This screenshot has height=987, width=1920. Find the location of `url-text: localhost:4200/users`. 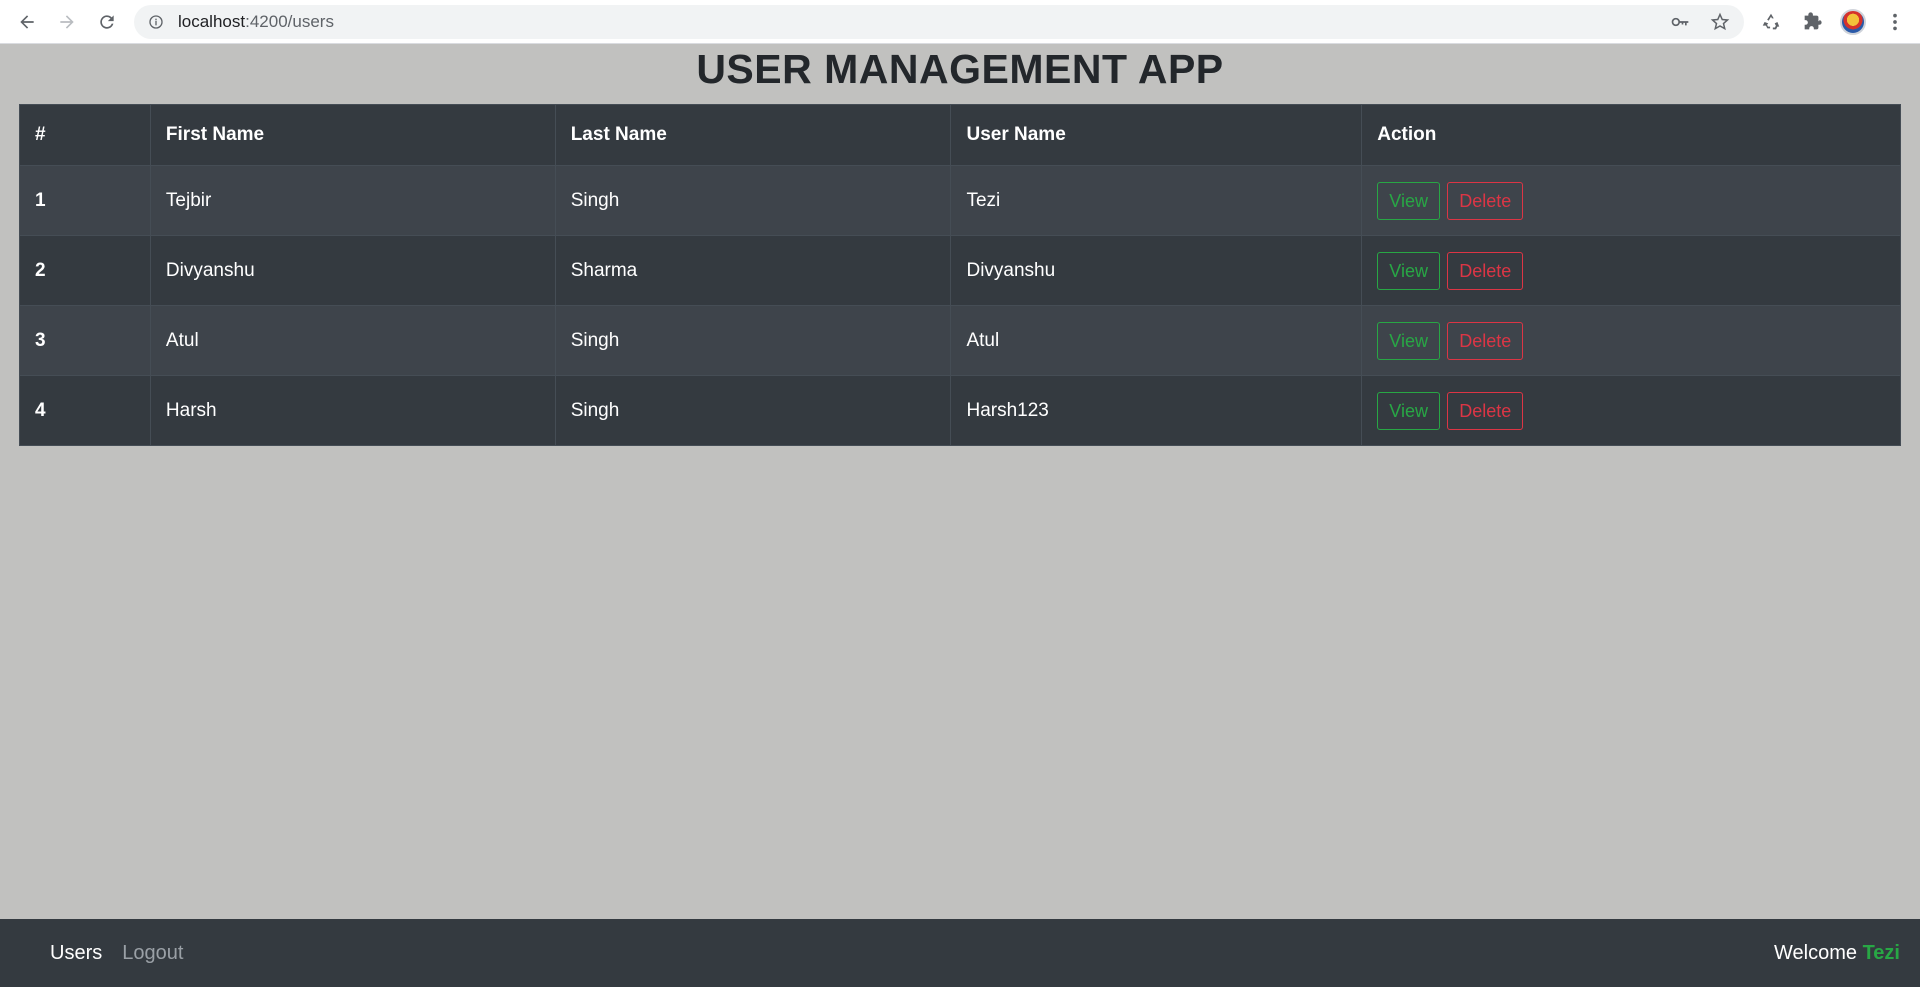

url-text: localhost:4200/users is located at coordinates (256, 21).